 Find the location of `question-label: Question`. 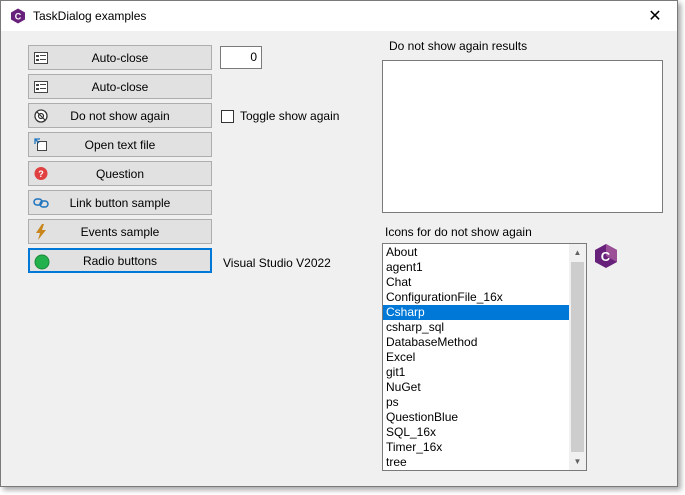

question-label: Question is located at coordinates (120, 173).